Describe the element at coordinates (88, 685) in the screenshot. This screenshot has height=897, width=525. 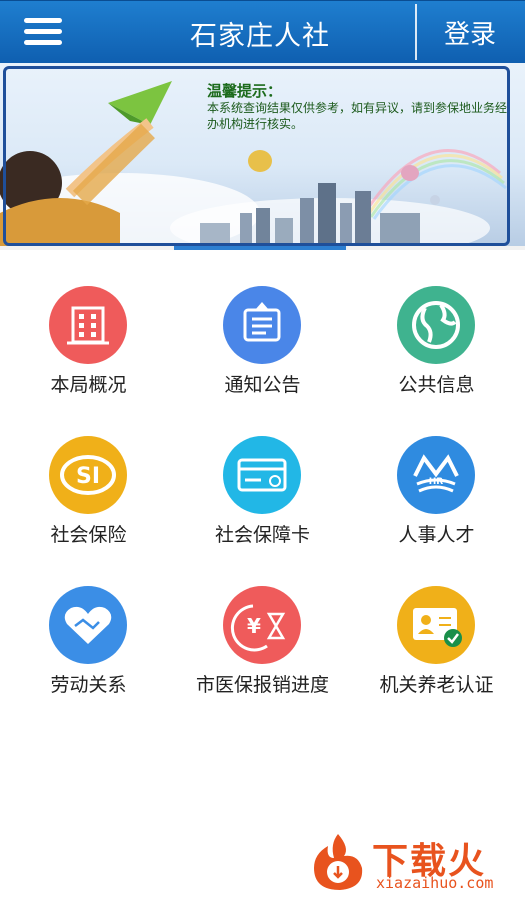
I see `grid-item-label: 劳动关系` at that location.